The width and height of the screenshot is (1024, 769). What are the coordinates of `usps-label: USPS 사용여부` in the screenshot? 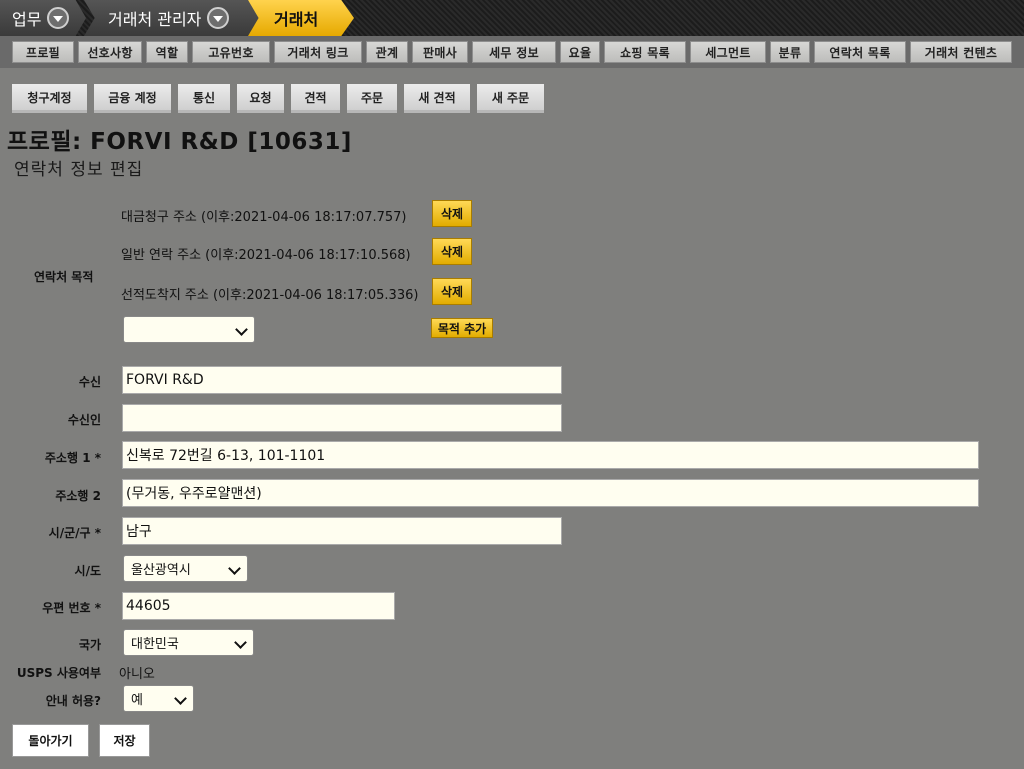 It's located at (58, 673).